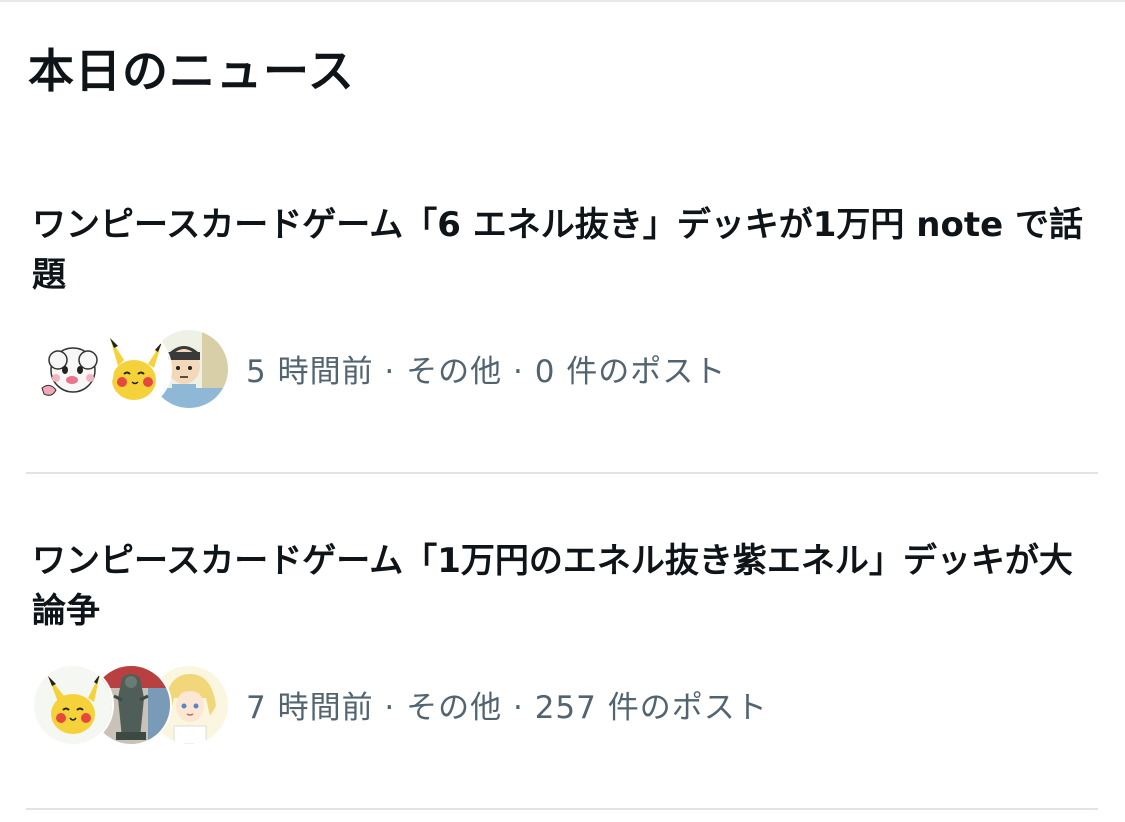 This screenshot has height=822, width=1125. Describe the element at coordinates (507, 707) in the screenshot. I see `news-meta-text: 7 時間前 · その他 · 257 件のポスト` at that location.